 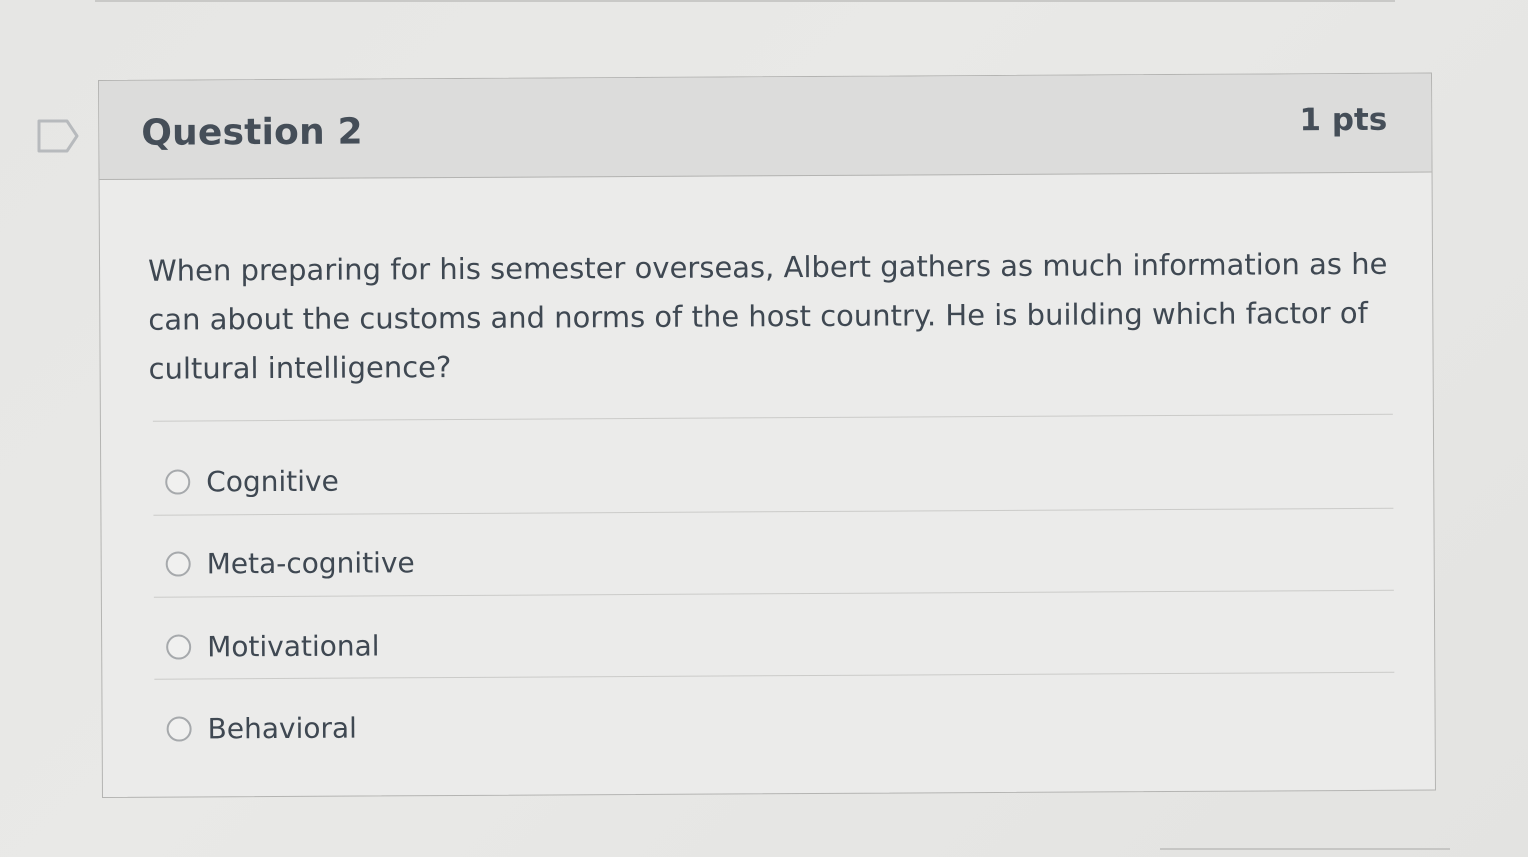 What do you see at coordinates (1305, 849) in the screenshot?
I see `next-card-edge` at bounding box center [1305, 849].